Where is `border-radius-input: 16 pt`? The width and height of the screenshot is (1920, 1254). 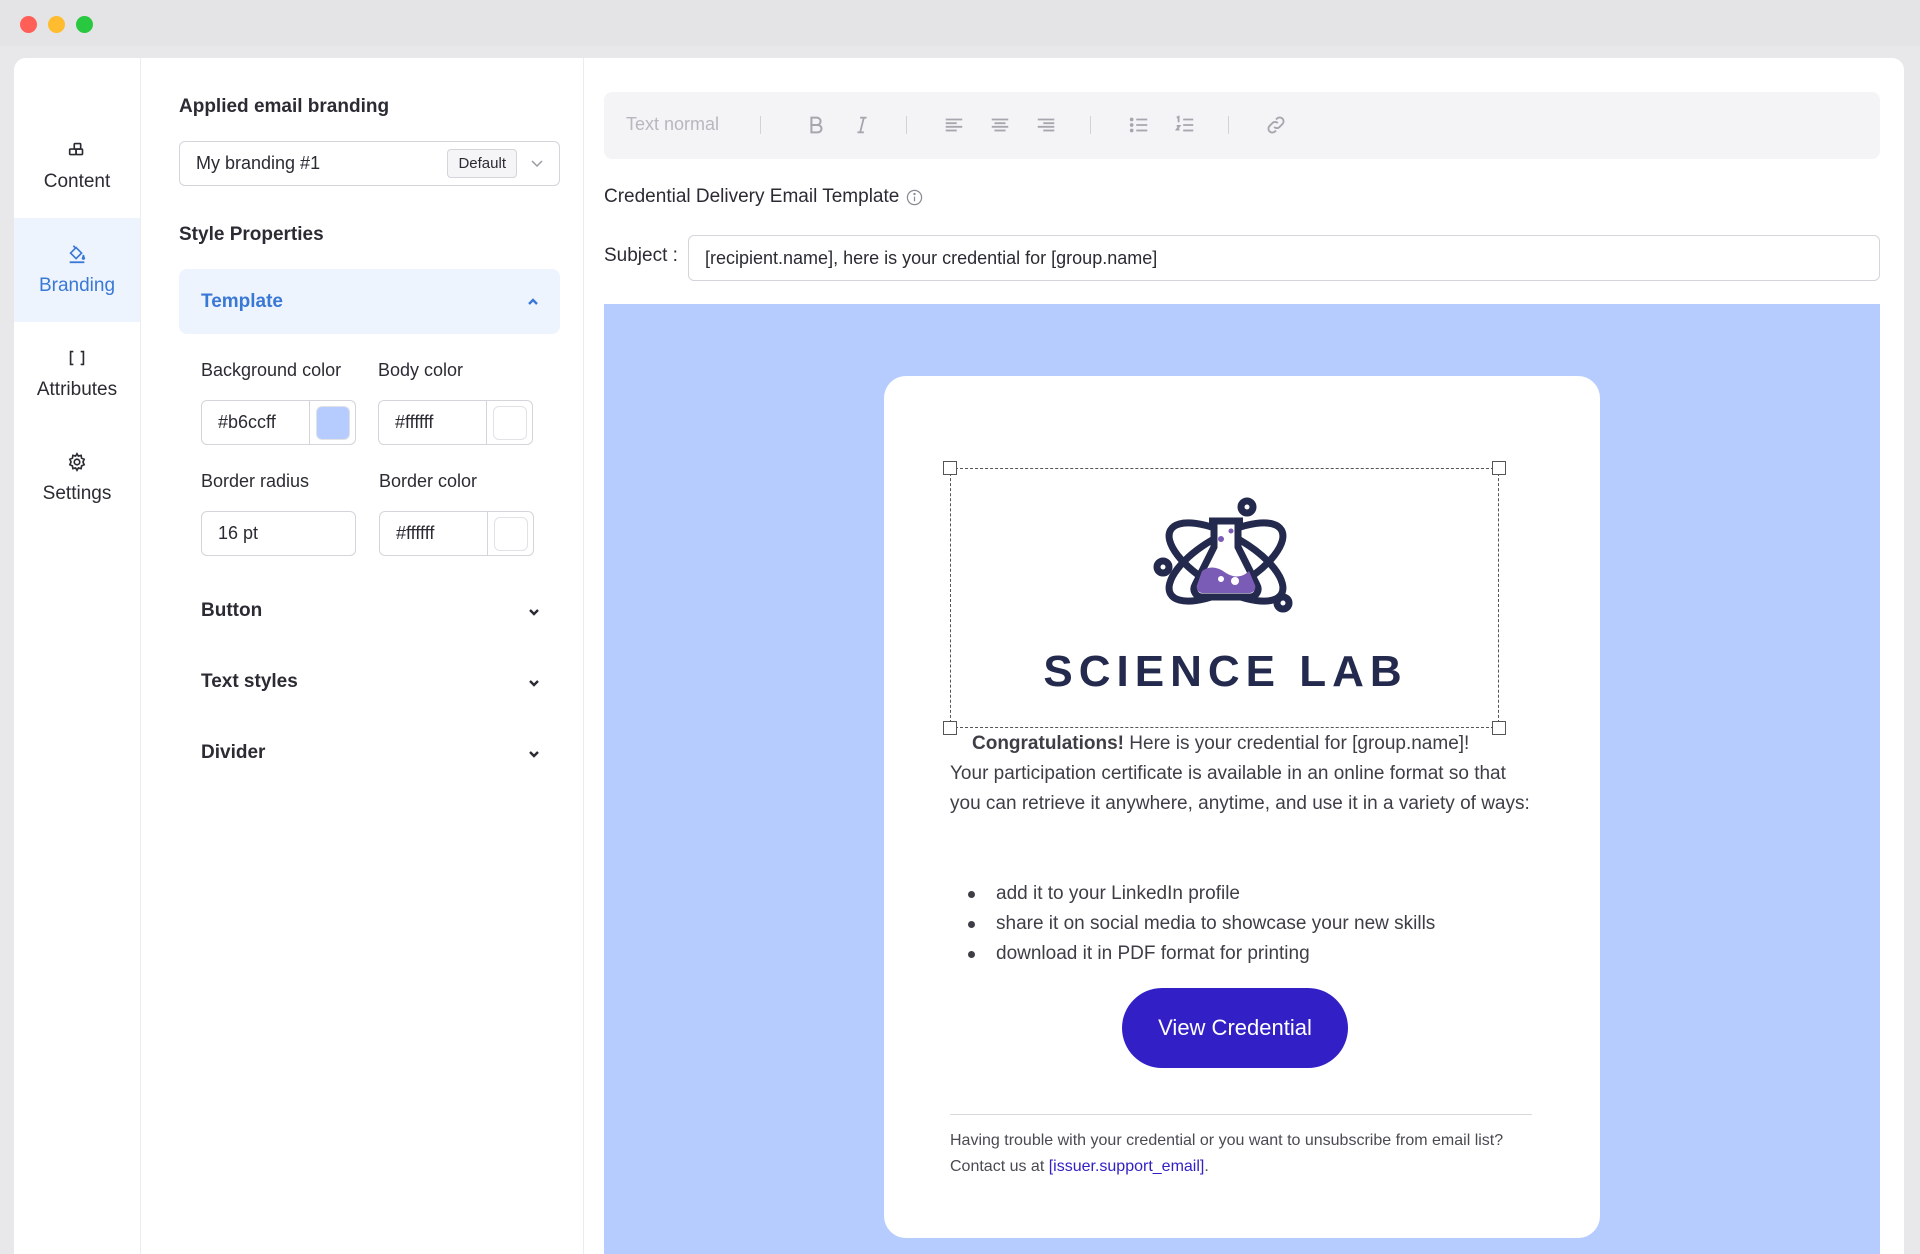 border-radius-input: 16 pt is located at coordinates (278, 533).